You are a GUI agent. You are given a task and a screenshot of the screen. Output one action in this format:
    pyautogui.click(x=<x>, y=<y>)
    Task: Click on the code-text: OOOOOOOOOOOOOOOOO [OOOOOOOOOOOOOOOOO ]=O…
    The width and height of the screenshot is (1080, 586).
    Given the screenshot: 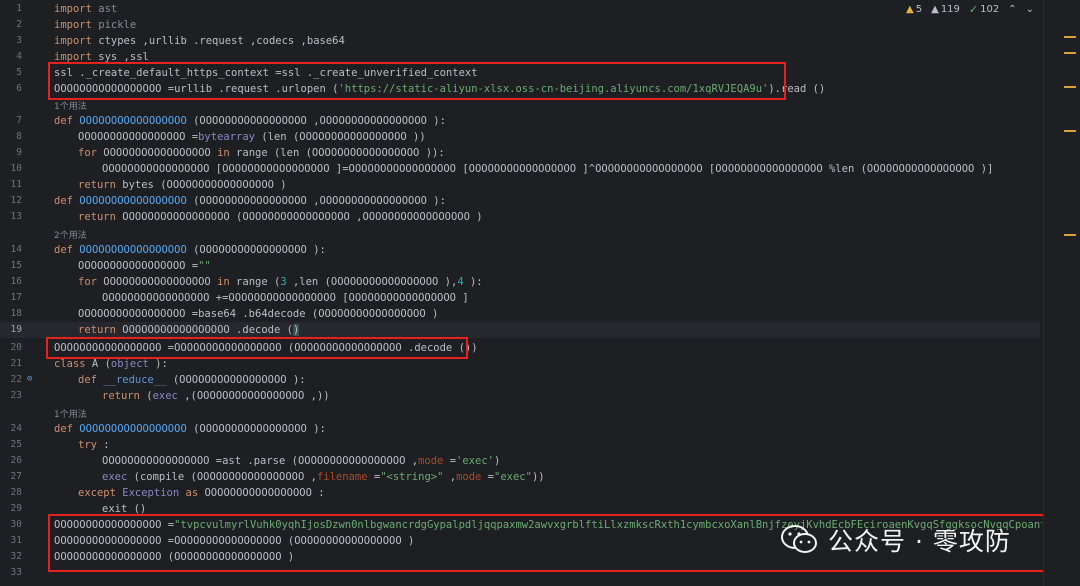 What is the action you would take?
    pyautogui.click(x=548, y=169)
    